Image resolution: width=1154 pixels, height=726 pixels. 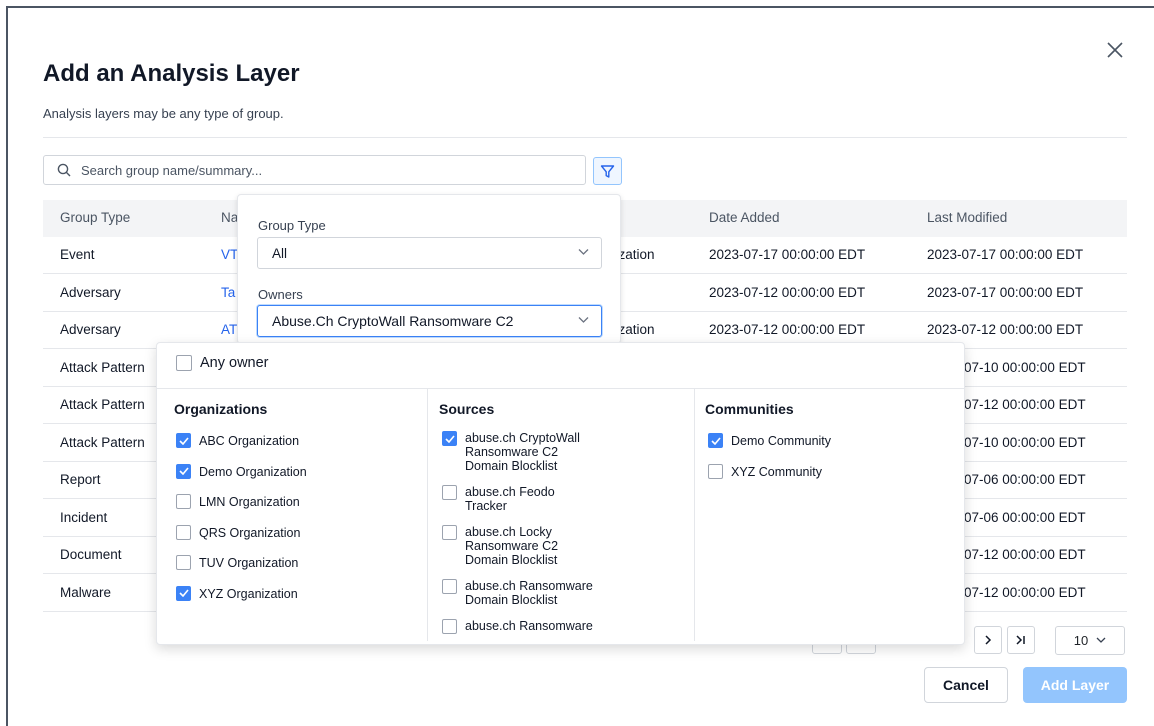 I want to click on chevron-down-icon, so click(x=1101, y=640).